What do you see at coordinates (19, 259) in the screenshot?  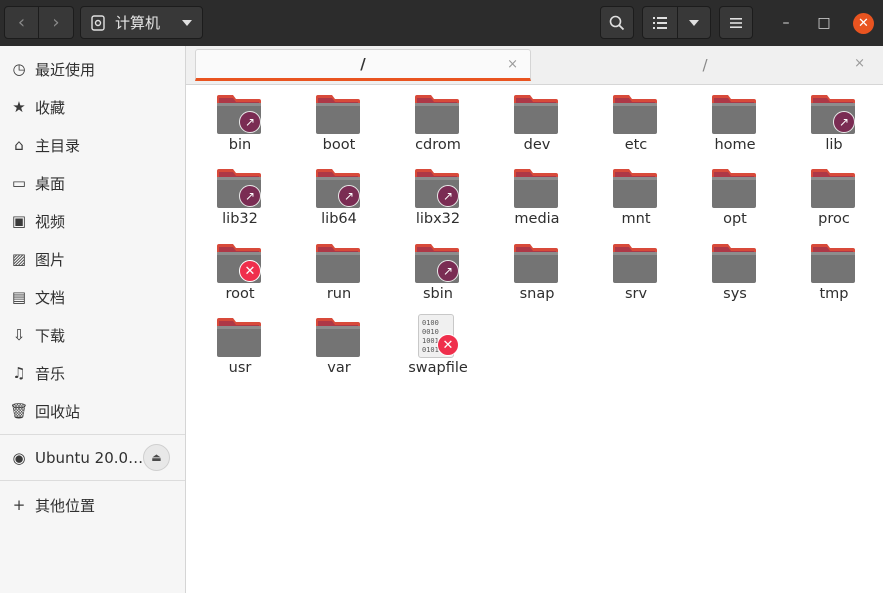 I see `picture-icon: ▨` at bounding box center [19, 259].